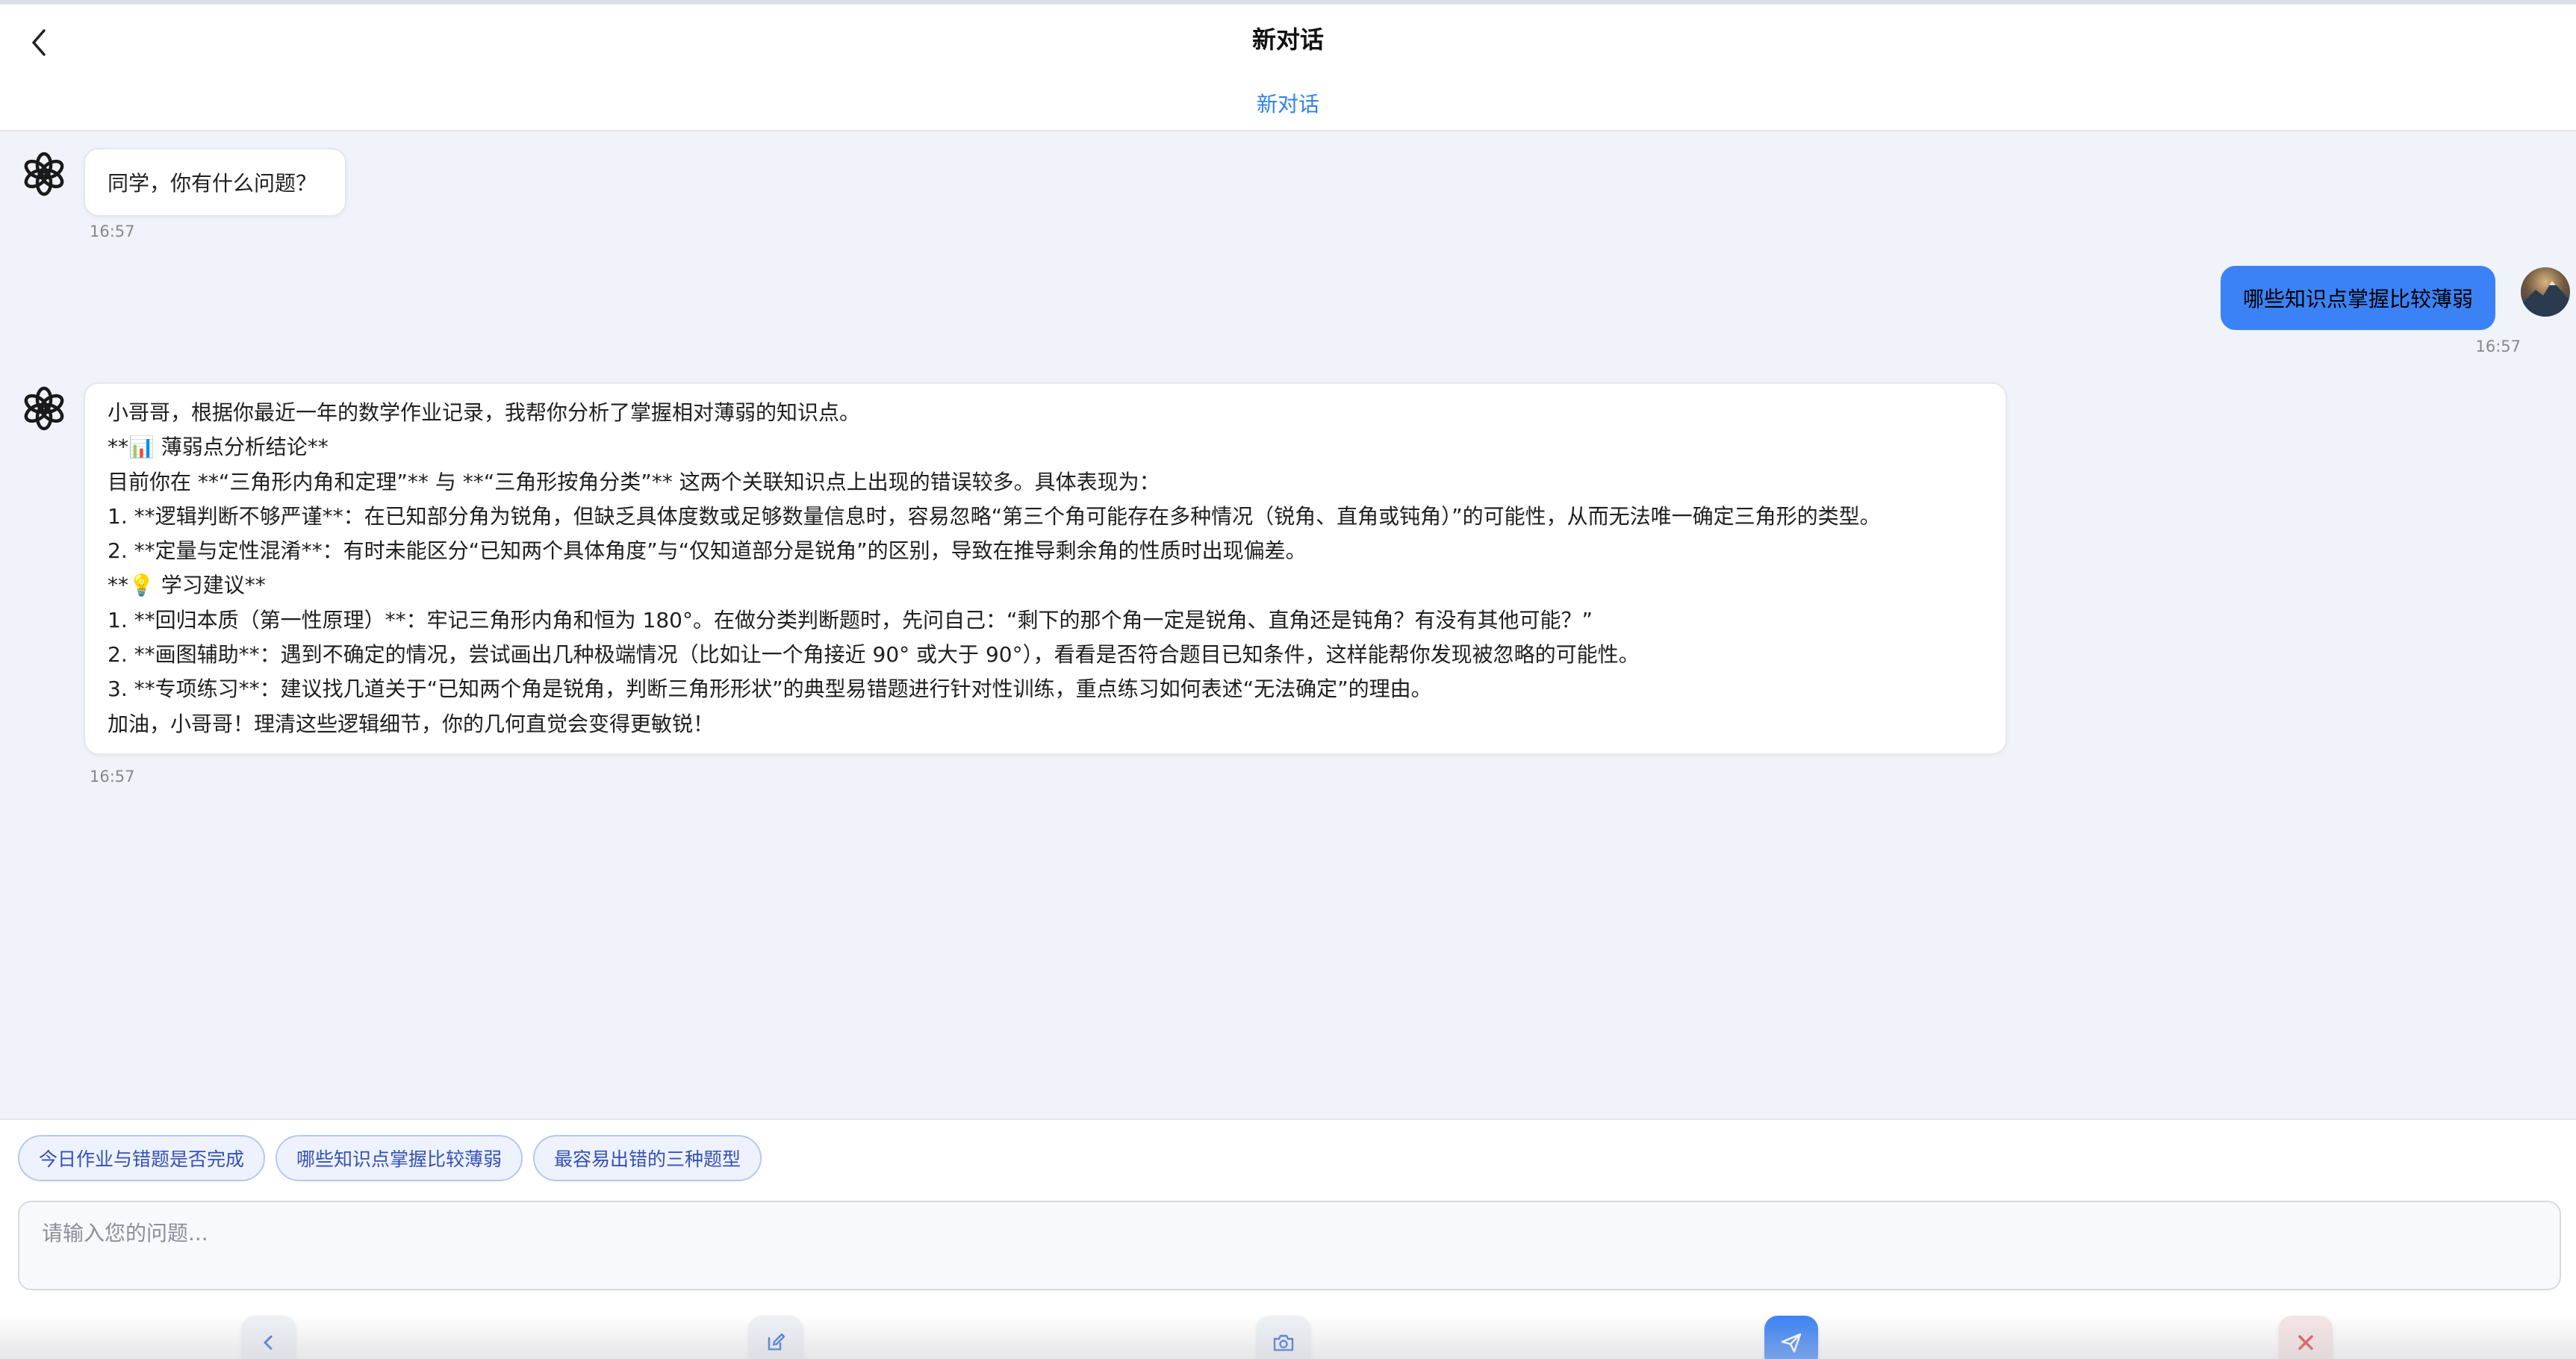 The width and height of the screenshot is (2576, 1359). What do you see at coordinates (399, 1158) in the screenshot?
I see `suggestion-chip: 哪些知识点掌握比较薄弱` at bounding box center [399, 1158].